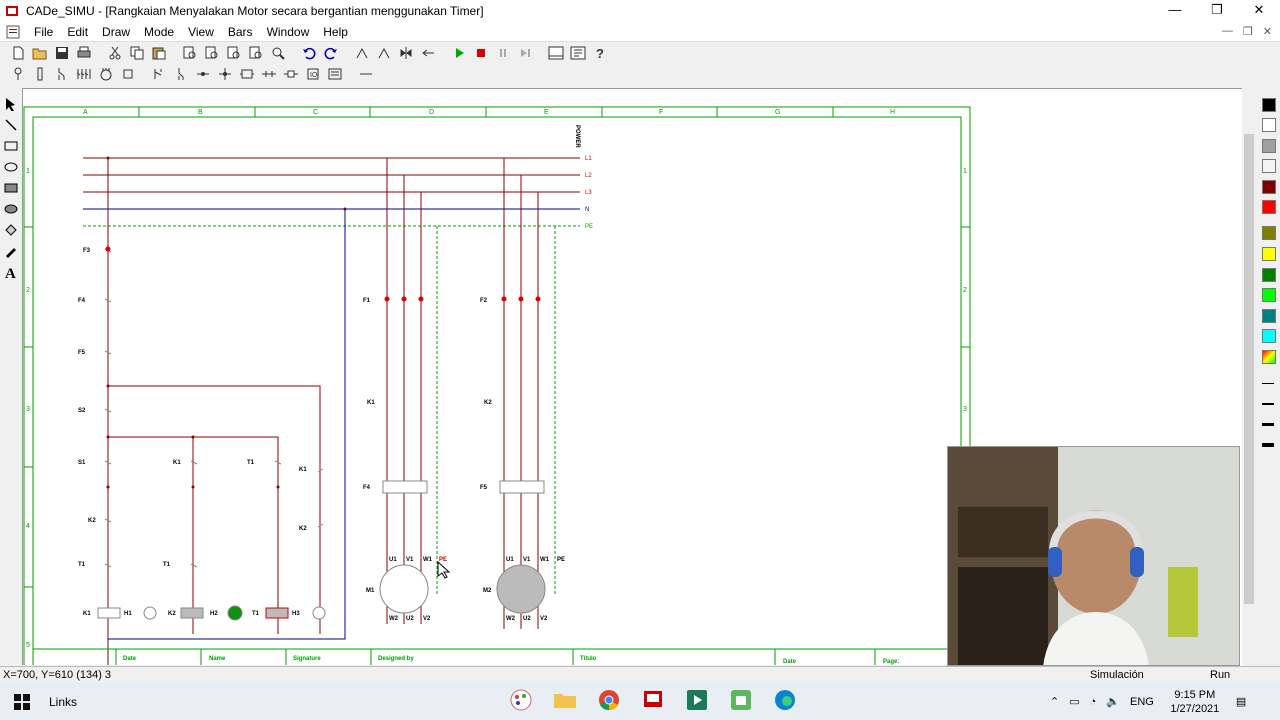  Describe the element at coordinates (158, 52) in the screenshot. I see `paste-icon` at that location.